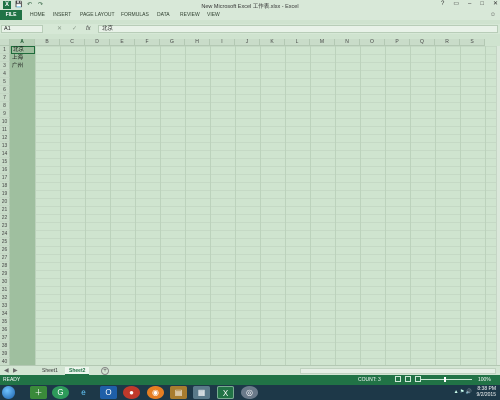 The width and height of the screenshot is (500, 400). What do you see at coordinates (135, 15) in the screenshot?
I see `tab-formulas: FORMULAS` at bounding box center [135, 15].